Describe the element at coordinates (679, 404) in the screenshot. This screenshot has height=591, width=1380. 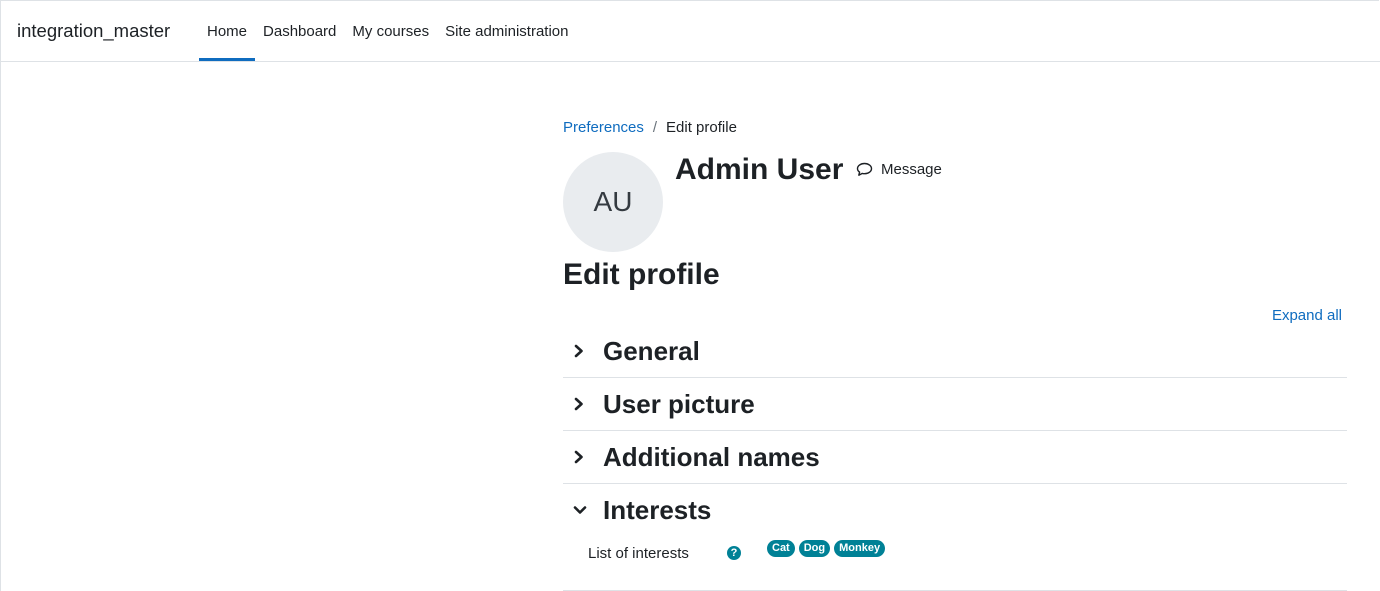
I see `section-user-picture-title: User picture` at that location.